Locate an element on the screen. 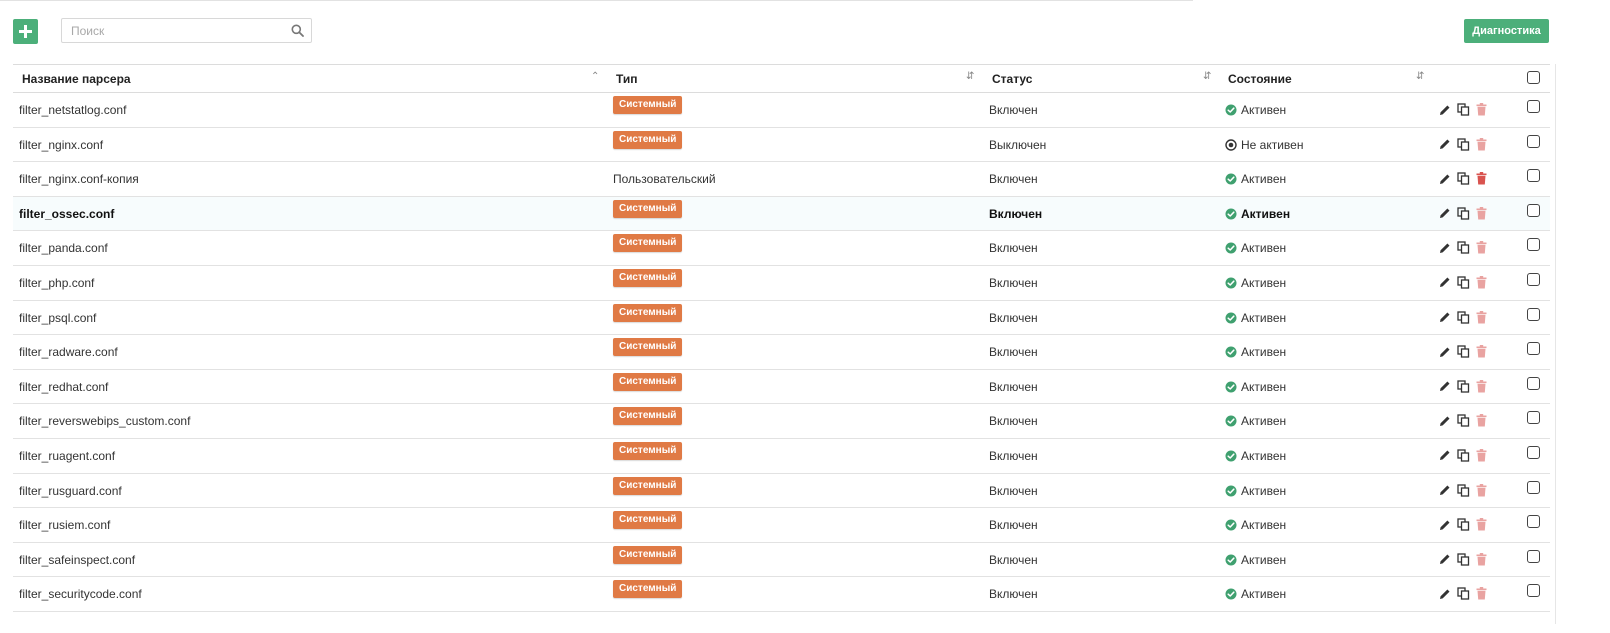  add-parser-button is located at coordinates (25, 31).